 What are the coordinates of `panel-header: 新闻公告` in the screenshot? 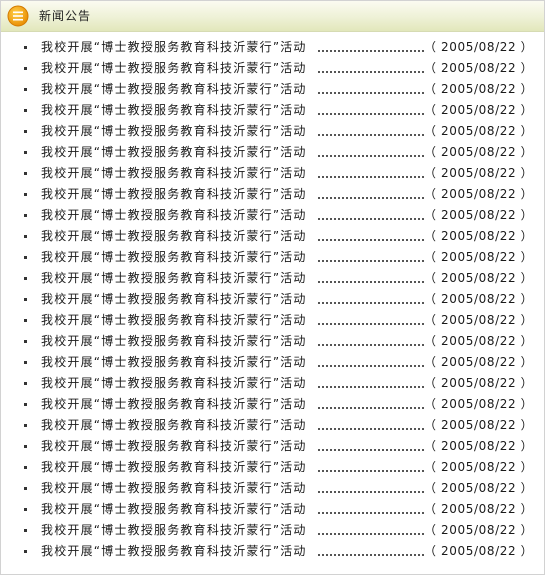 It's located at (272, 16).